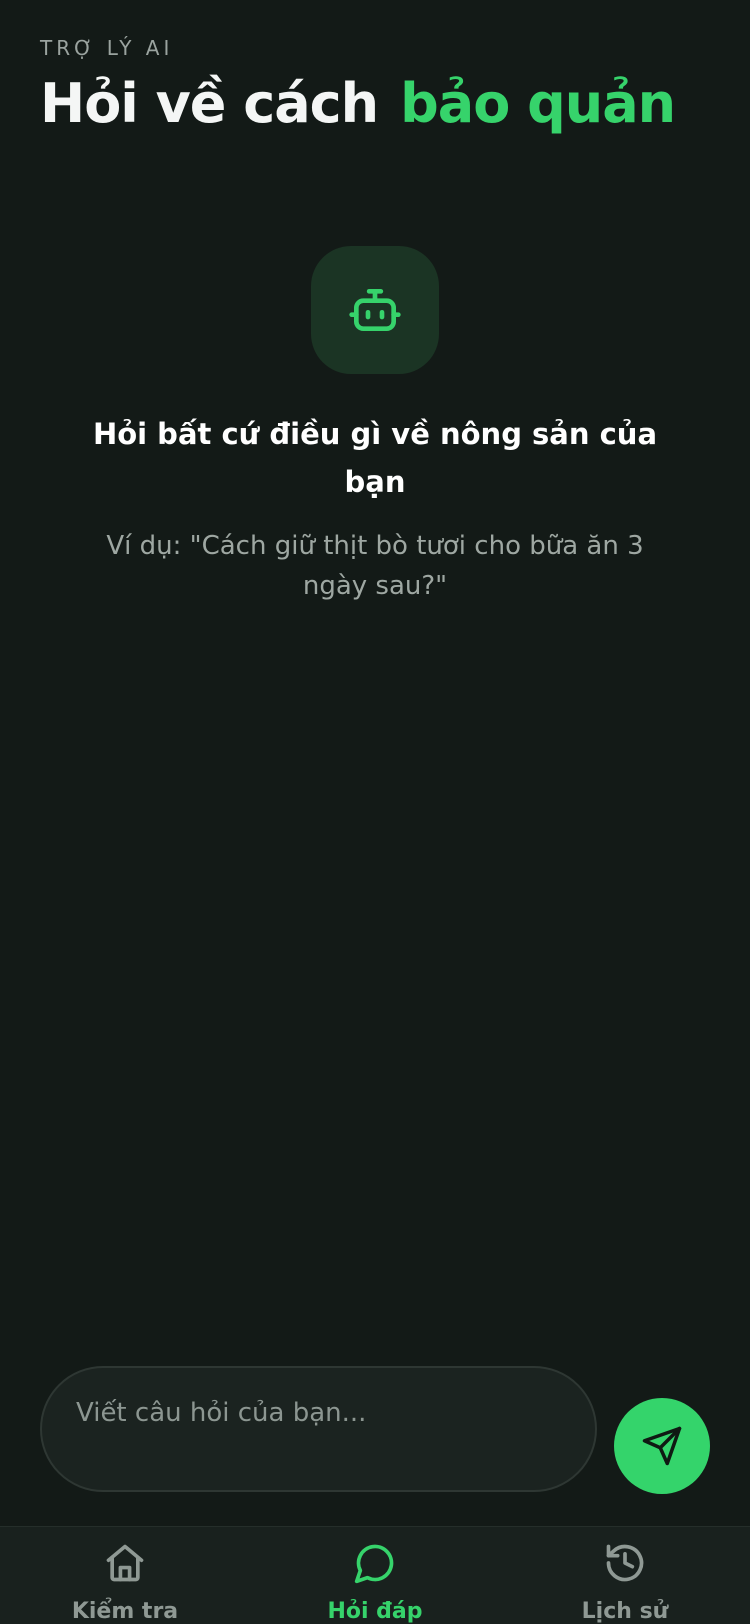 This screenshot has height=1624, width=750. Describe the element at coordinates (380, 104) in the screenshot. I see `page-title: Hỏi về cách bảo quản` at that location.